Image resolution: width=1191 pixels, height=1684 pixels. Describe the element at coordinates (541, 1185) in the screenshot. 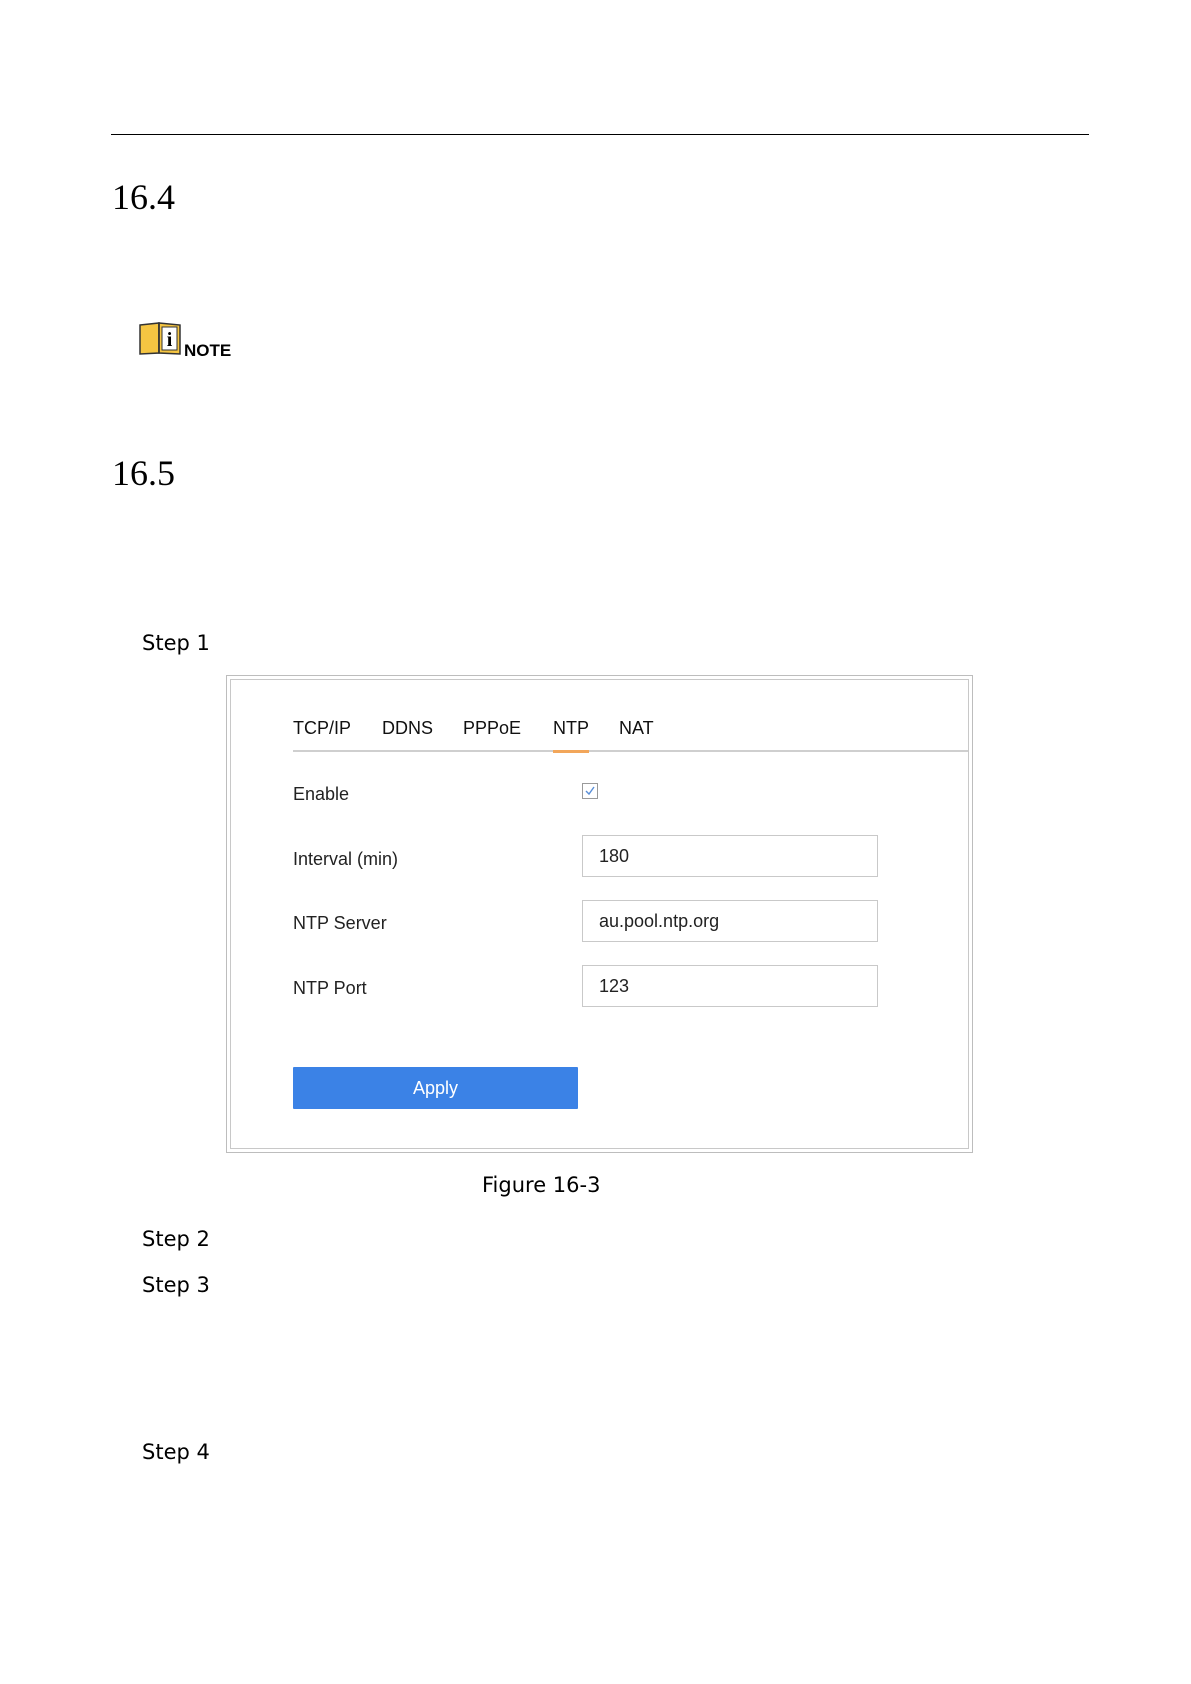

I see `figure-caption: Figure 16-3` at that location.